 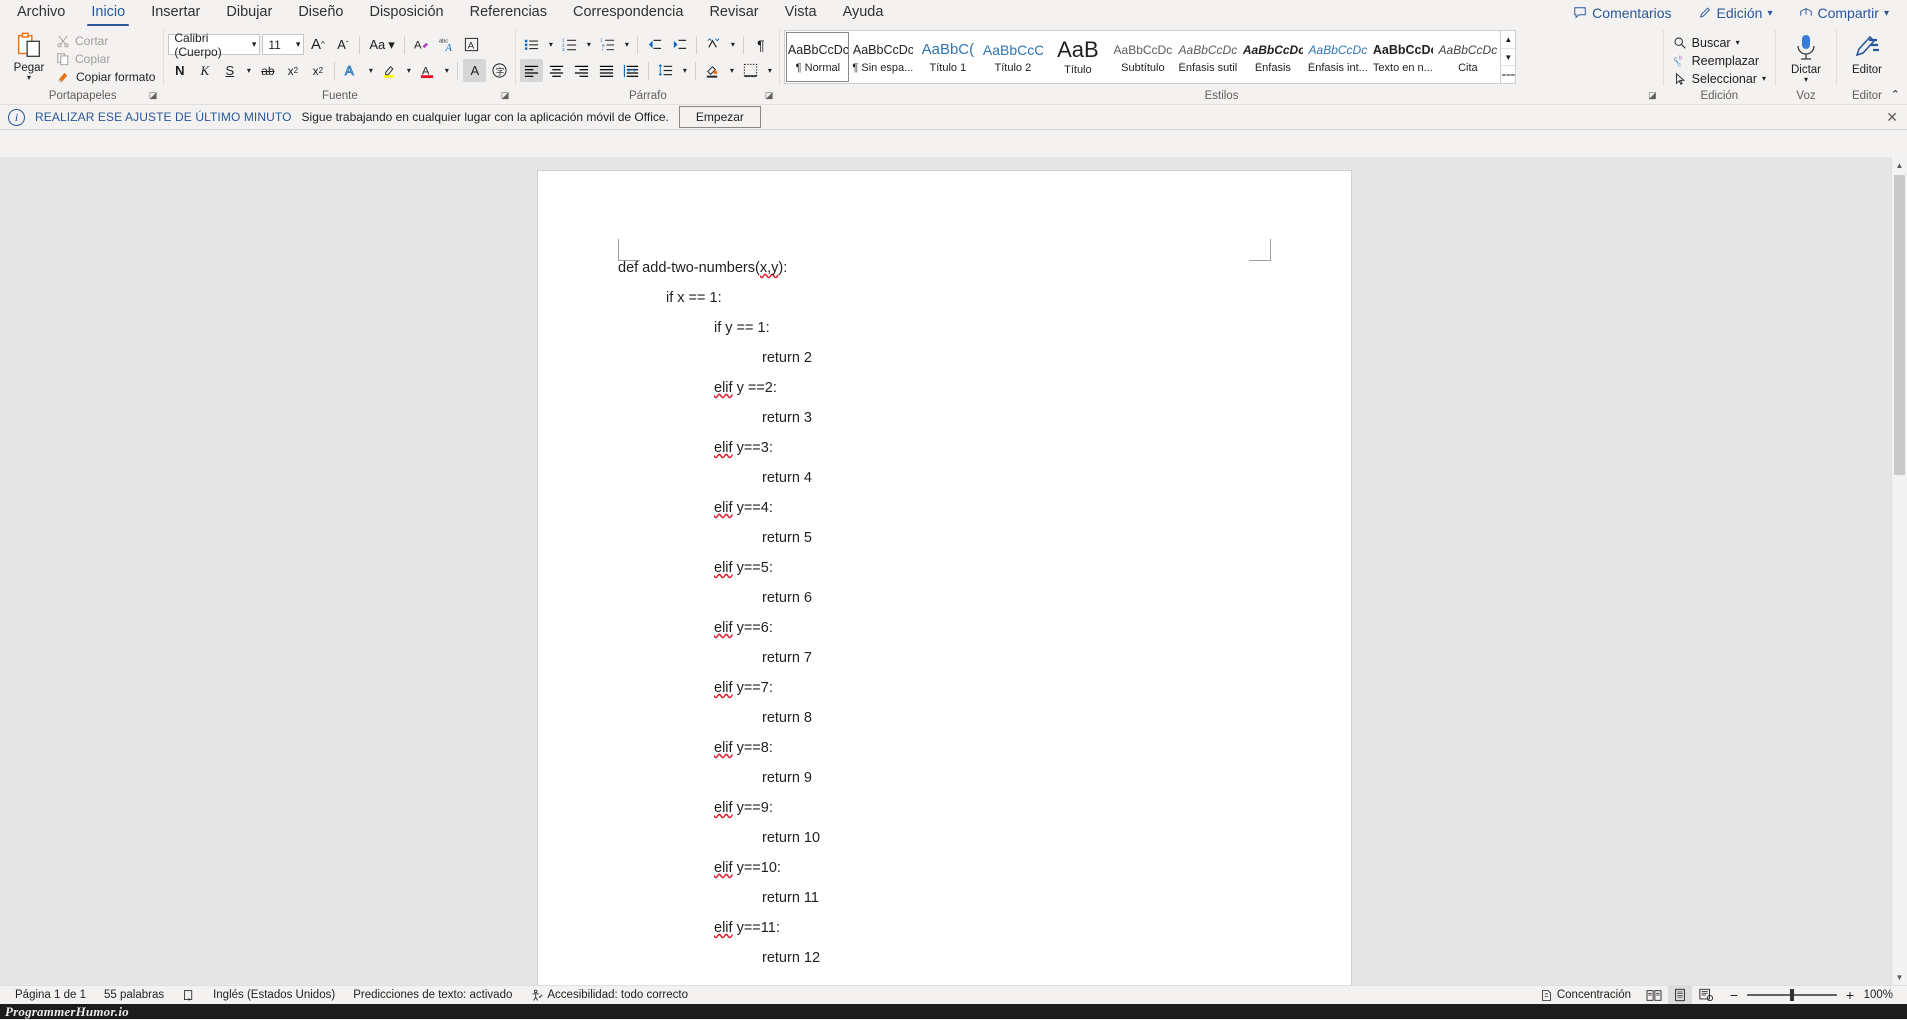 I want to click on style-enfasis: AaBbCcDc Énfasis, so click(x=1272, y=57).